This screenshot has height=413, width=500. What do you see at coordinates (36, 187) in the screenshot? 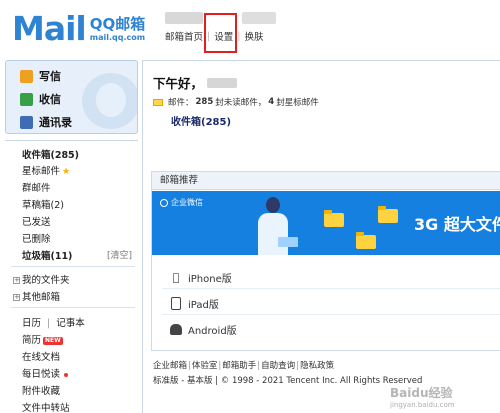
I see `folder-group: 群邮件` at bounding box center [36, 187].